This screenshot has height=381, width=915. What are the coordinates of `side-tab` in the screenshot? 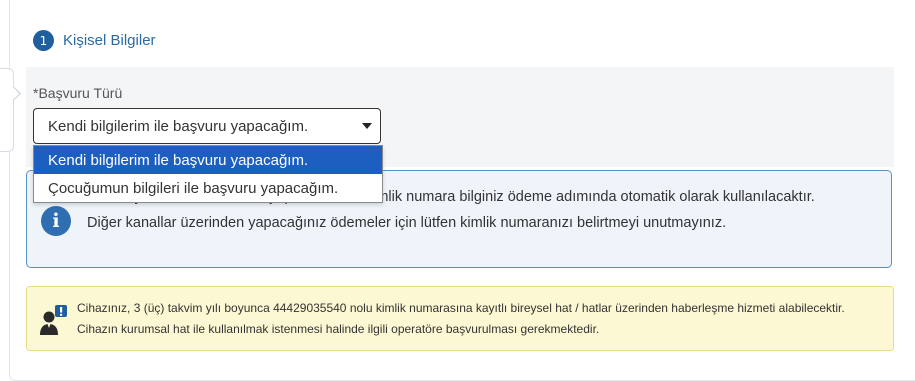 It's located at (10, 110).